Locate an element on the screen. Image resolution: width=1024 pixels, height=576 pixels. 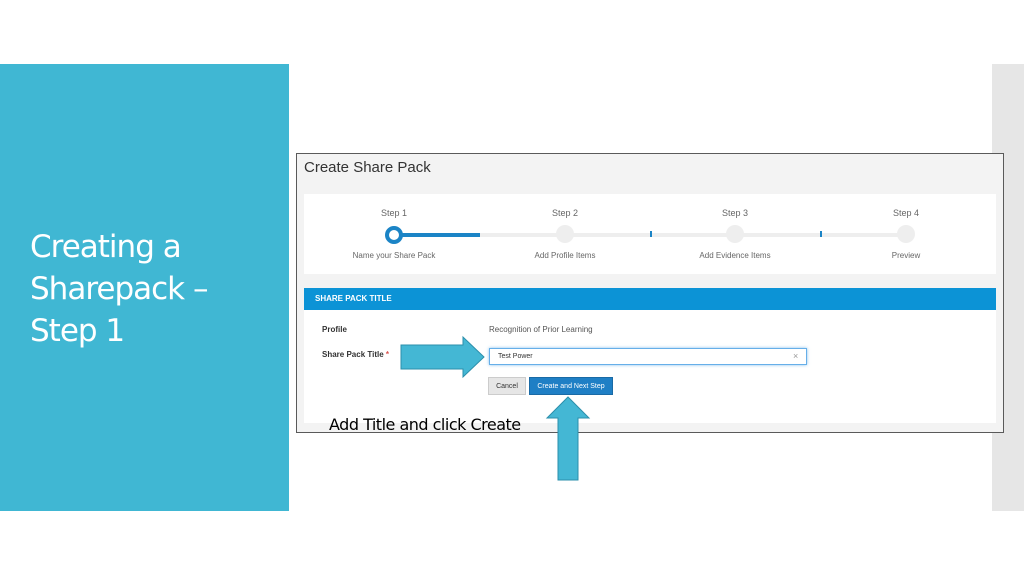
arrow-right-icon is located at coordinates (442, 357).